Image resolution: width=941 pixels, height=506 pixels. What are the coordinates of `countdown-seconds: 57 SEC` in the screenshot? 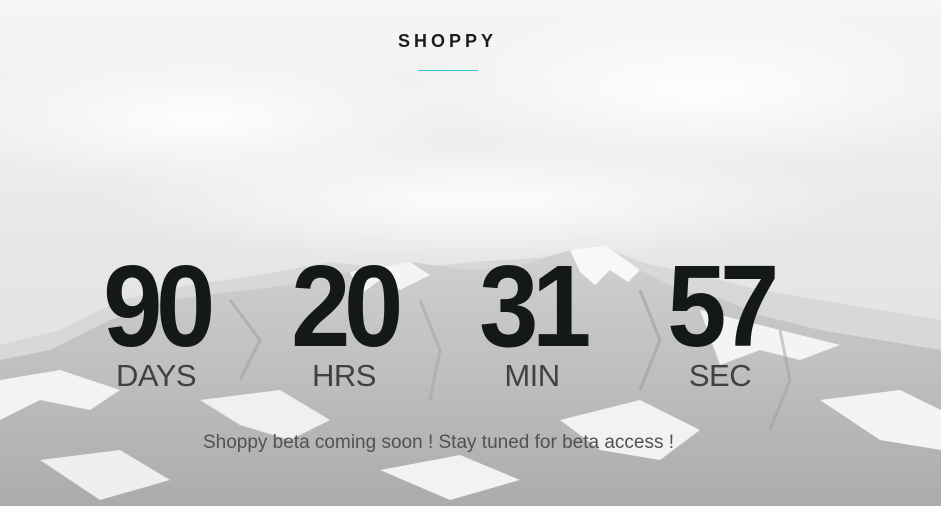 It's located at (720, 321).